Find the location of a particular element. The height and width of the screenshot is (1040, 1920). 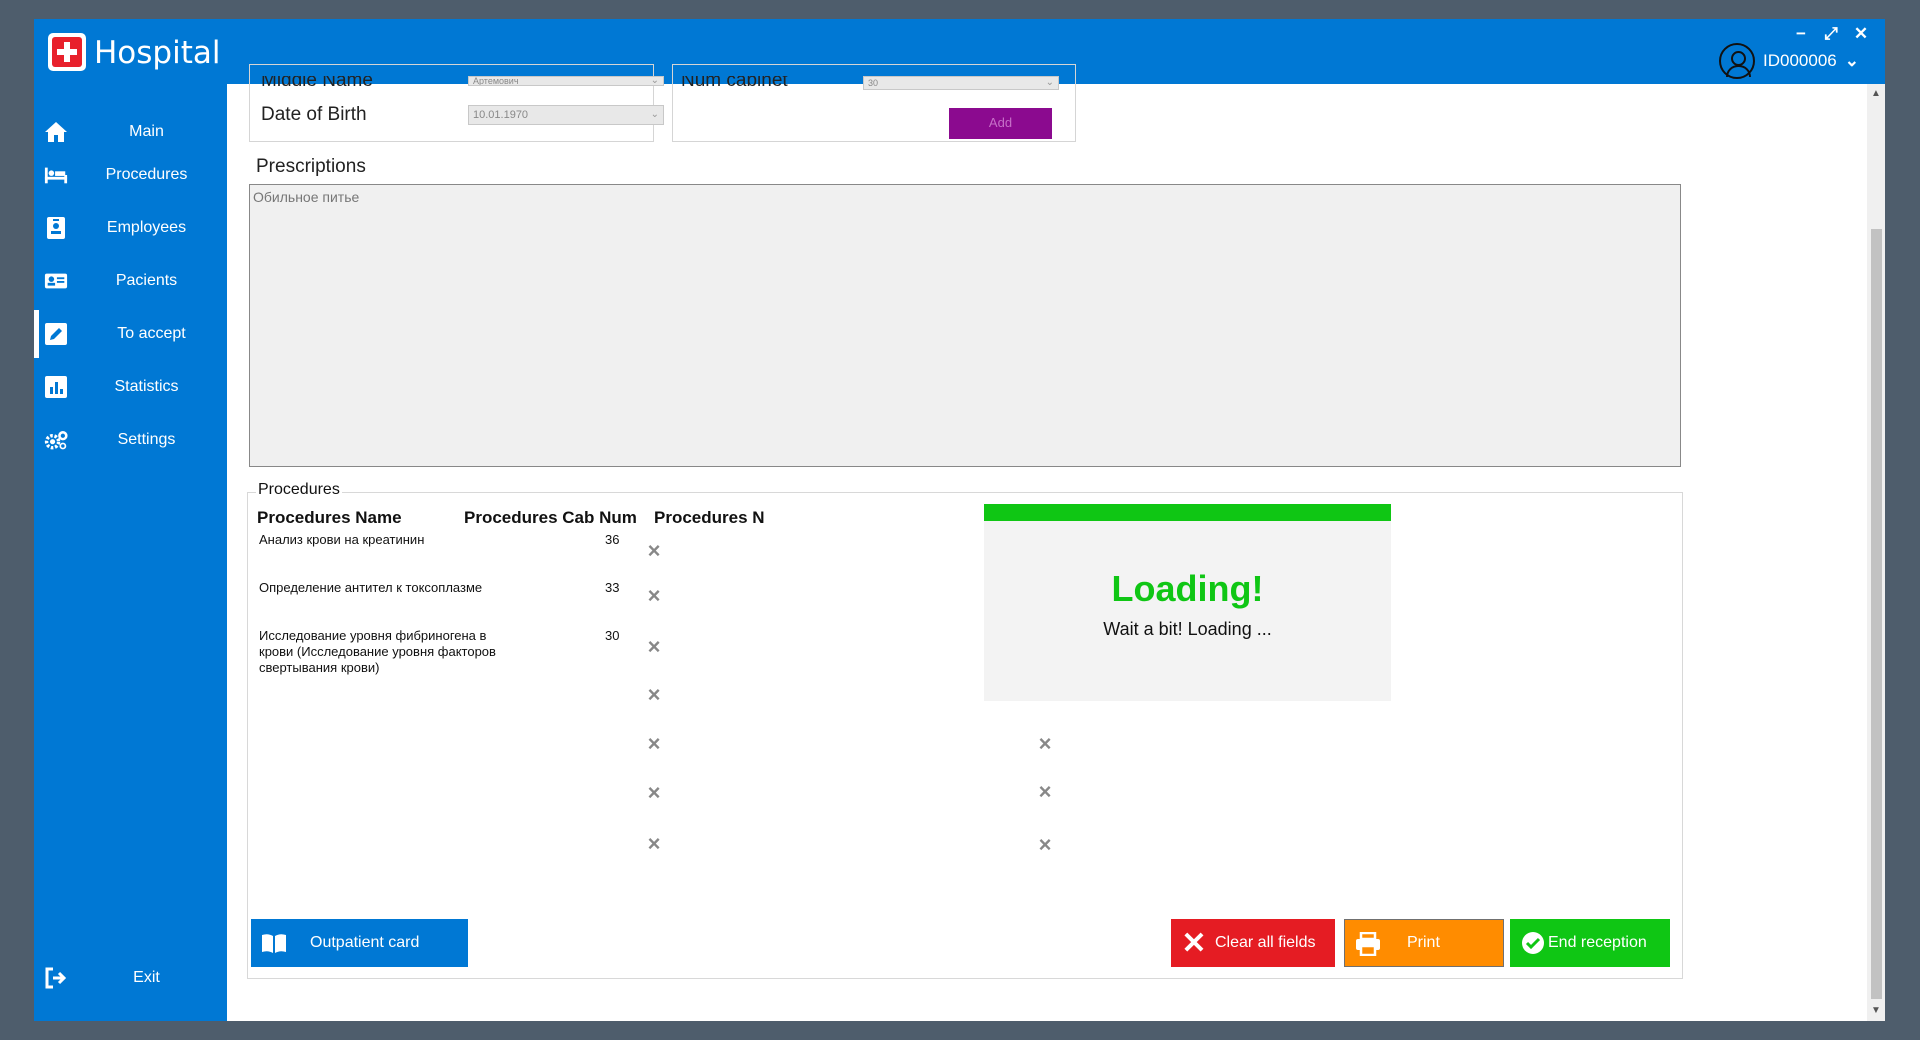

sidebar-item-pacients: Pacients is located at coordinates (130, 281).